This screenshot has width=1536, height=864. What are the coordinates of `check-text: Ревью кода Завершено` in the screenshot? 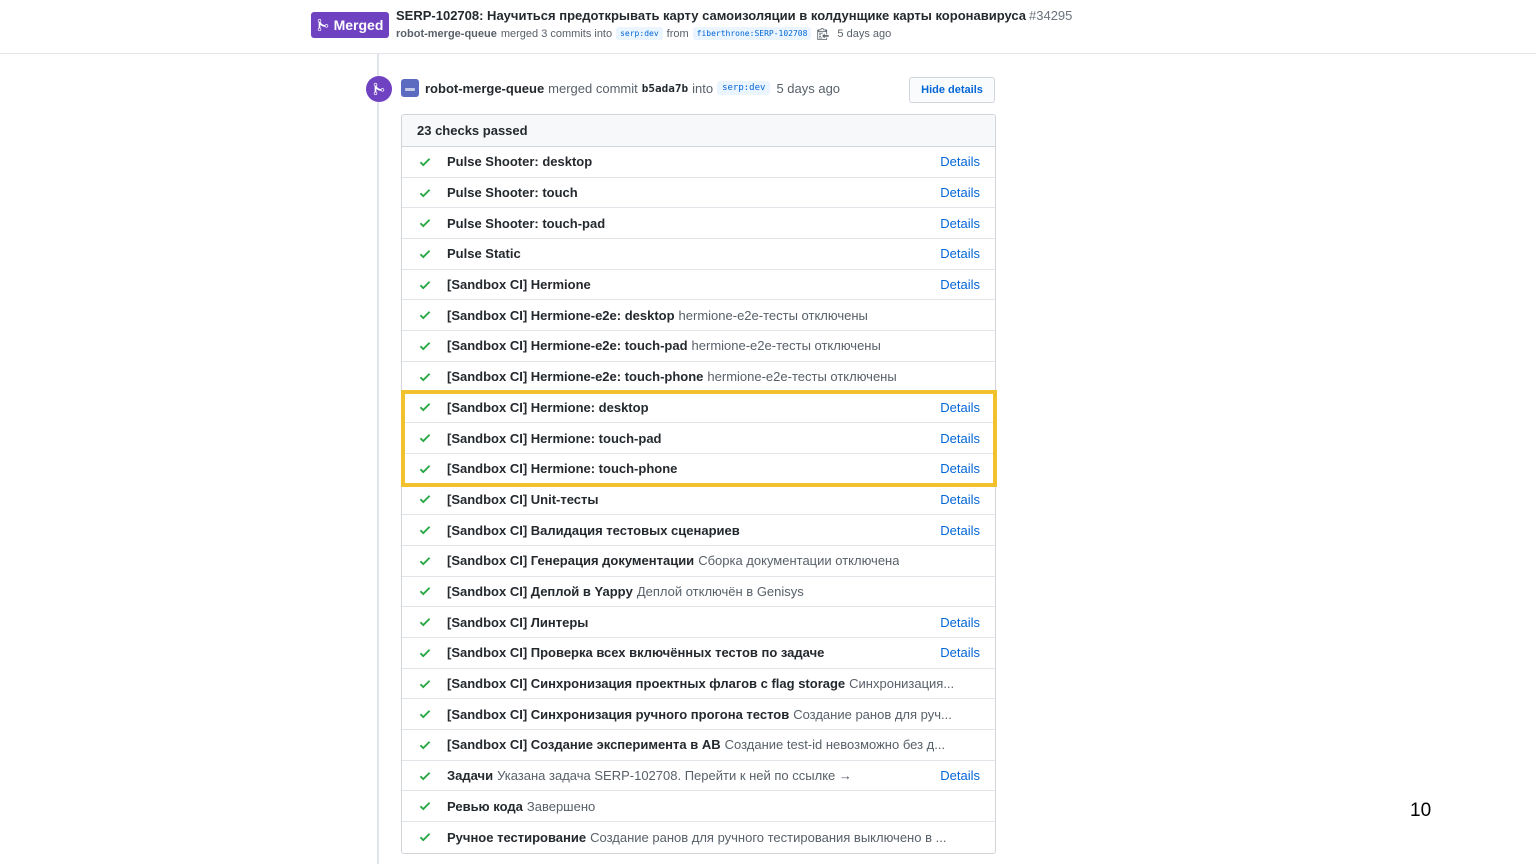 It's located at (521, 806).